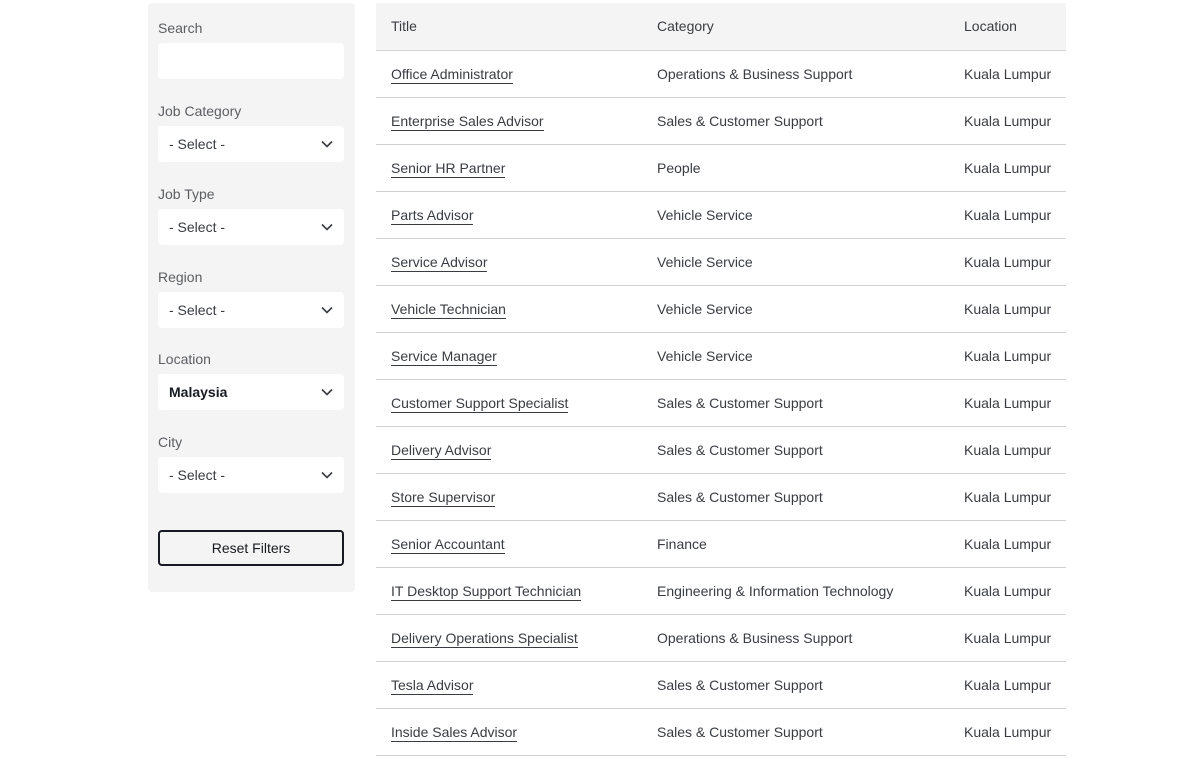 This screenshot has width=1200, height=774. I want to click on job-title-cell: Senior Accountant, so click(509, 544).